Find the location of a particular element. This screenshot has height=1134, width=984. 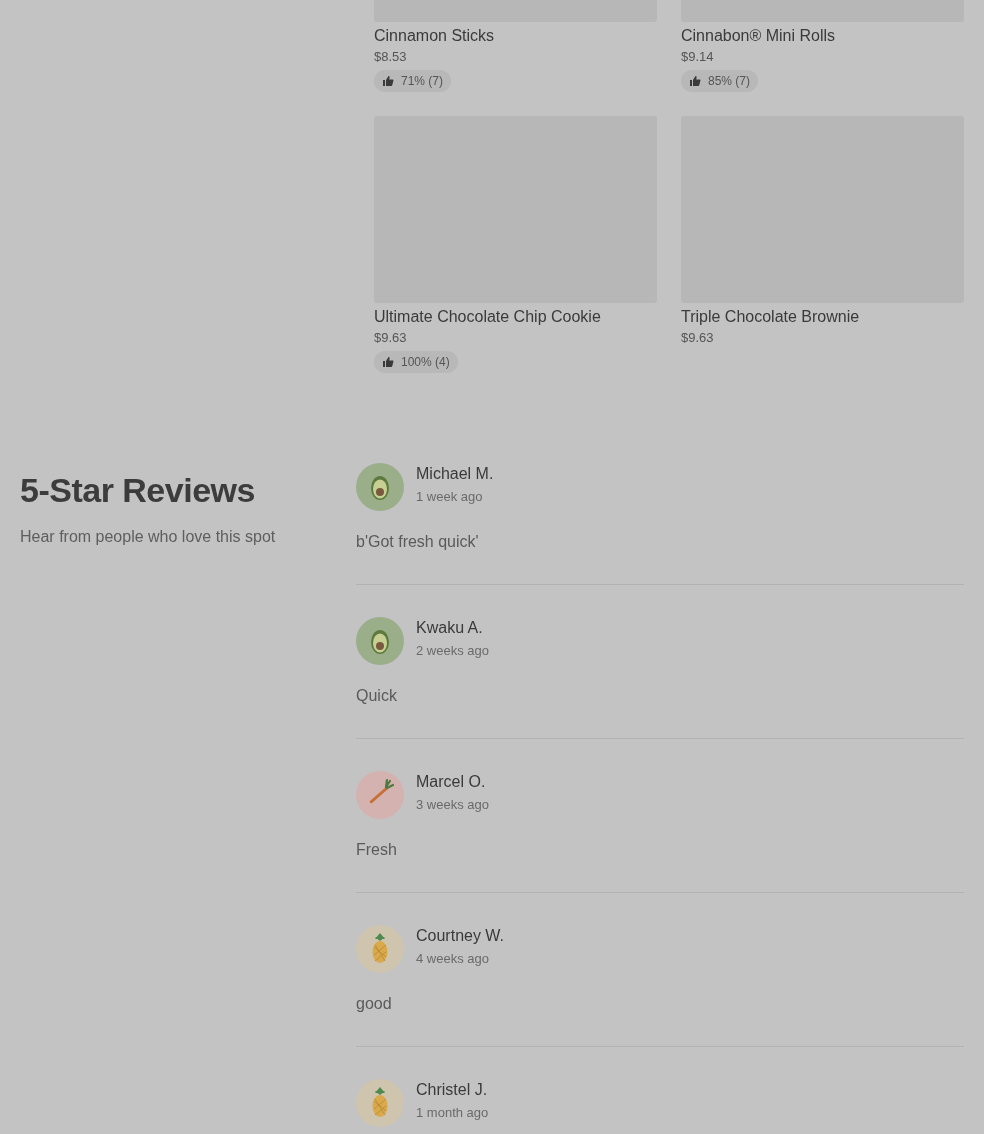

review-text: b'Got fresh quick' is located at coordinates (418, 542).